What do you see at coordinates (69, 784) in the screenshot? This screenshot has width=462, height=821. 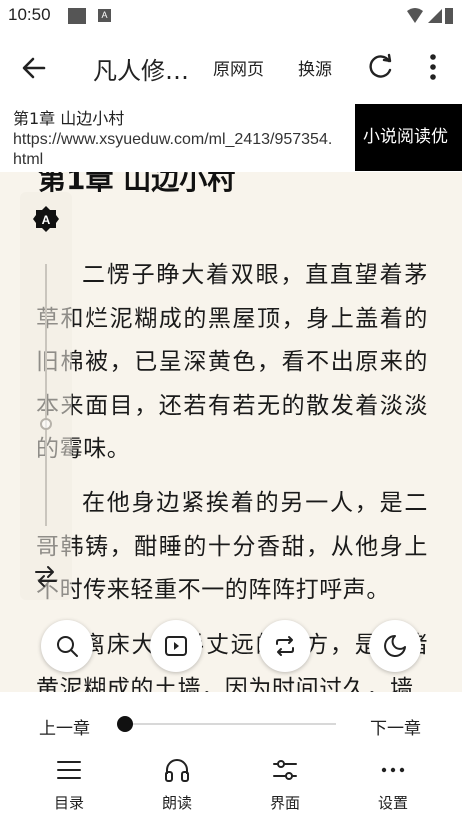 I see `nav-catalog: 目录` at bounding box center [69, 784].